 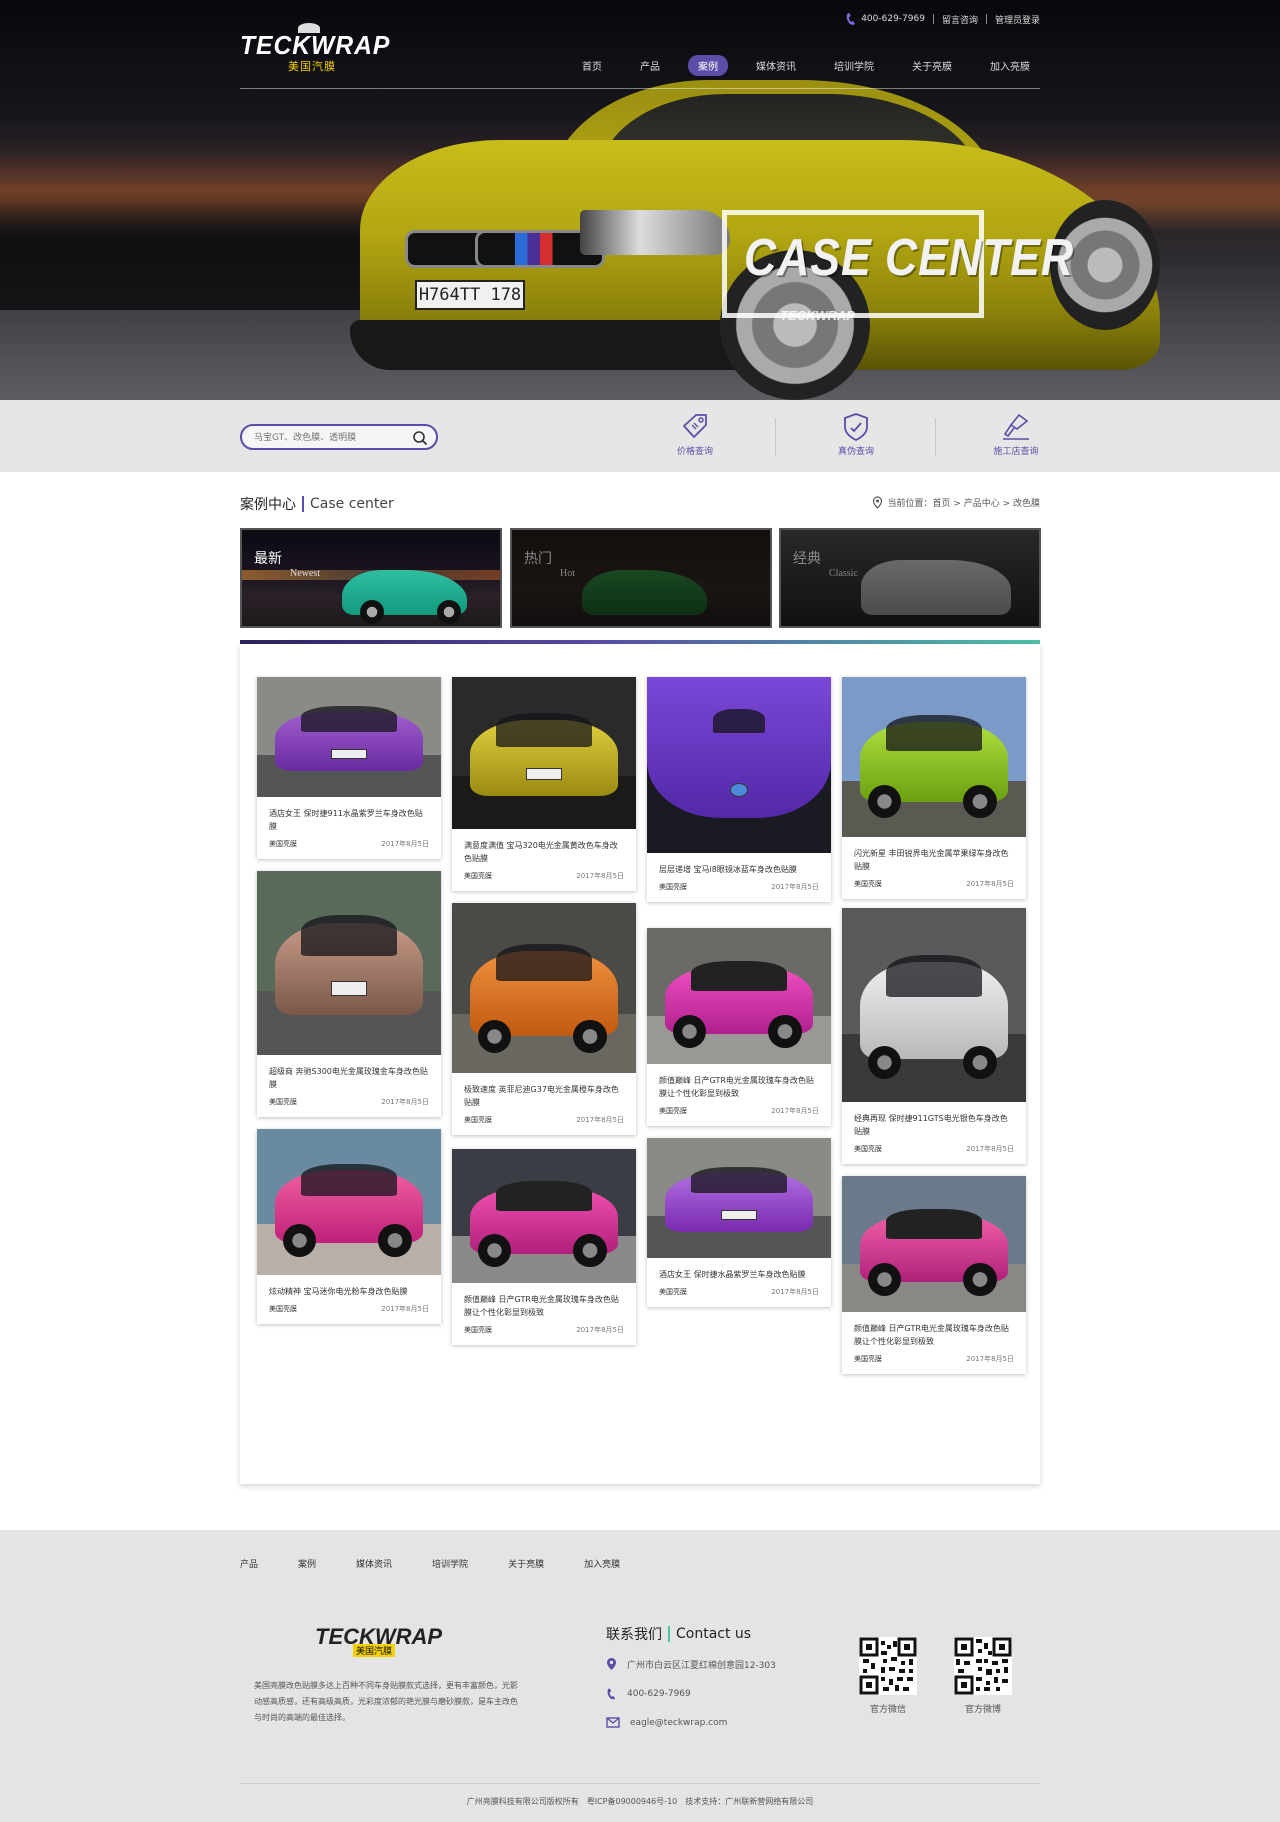 I want to click on category-cn: 经典, so click(x=807, y=559).